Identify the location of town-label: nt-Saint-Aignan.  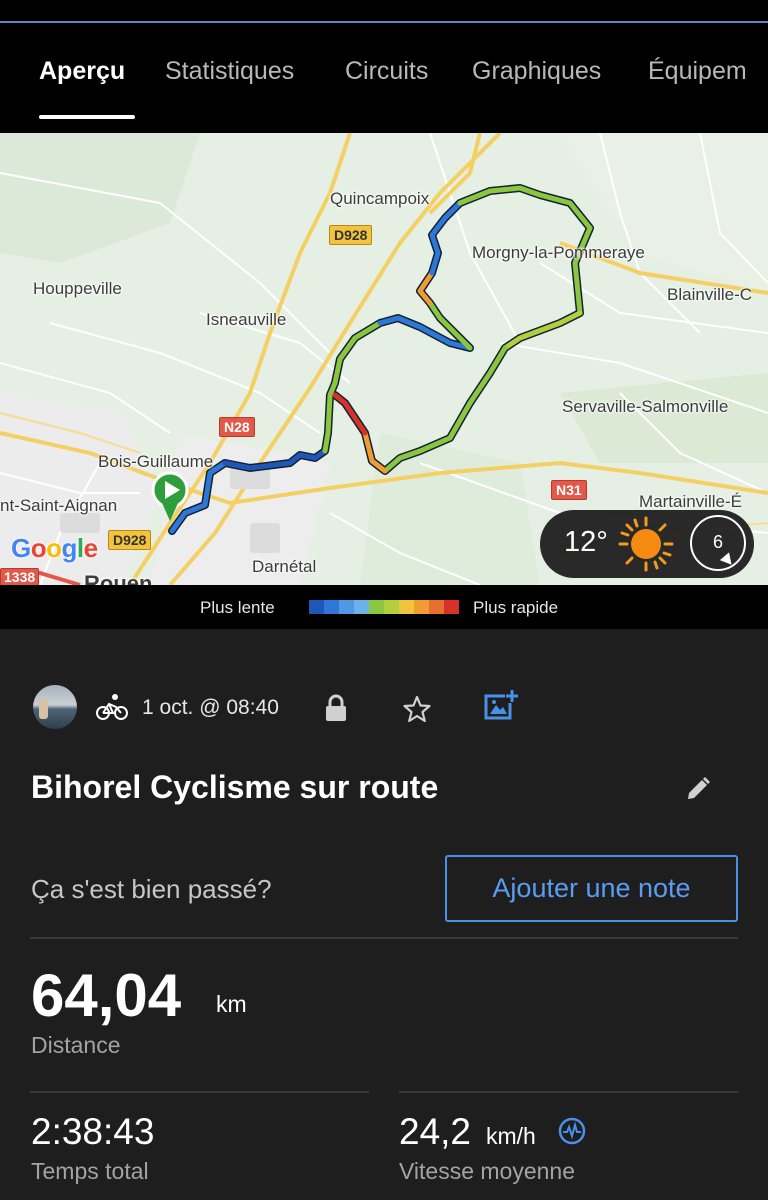
(59, 505).